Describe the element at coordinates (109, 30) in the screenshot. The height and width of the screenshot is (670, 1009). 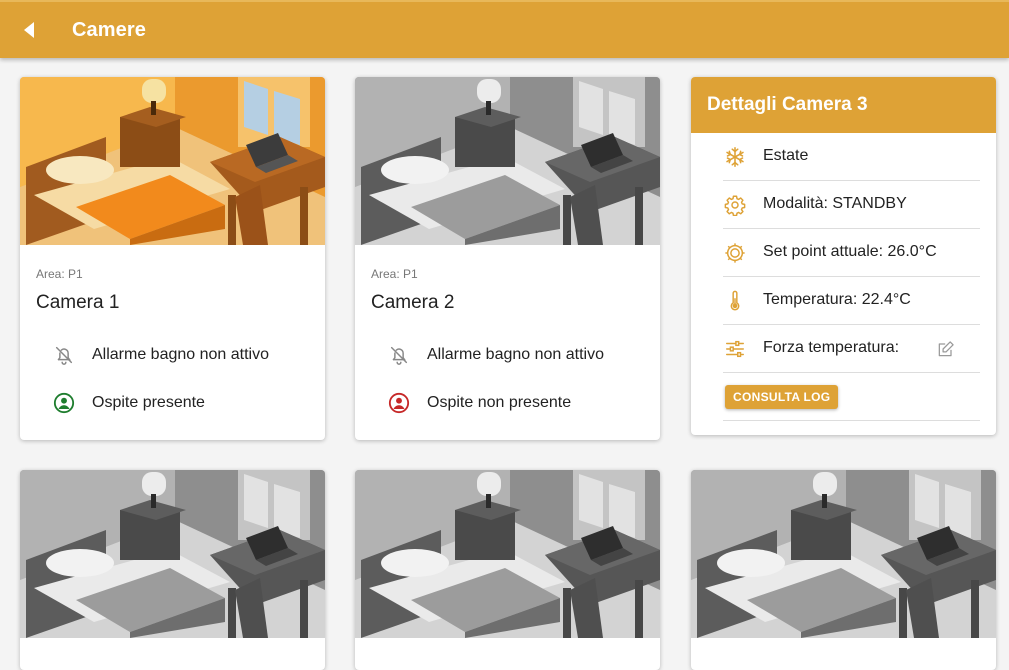
I see `page-title: Camere` at that location.